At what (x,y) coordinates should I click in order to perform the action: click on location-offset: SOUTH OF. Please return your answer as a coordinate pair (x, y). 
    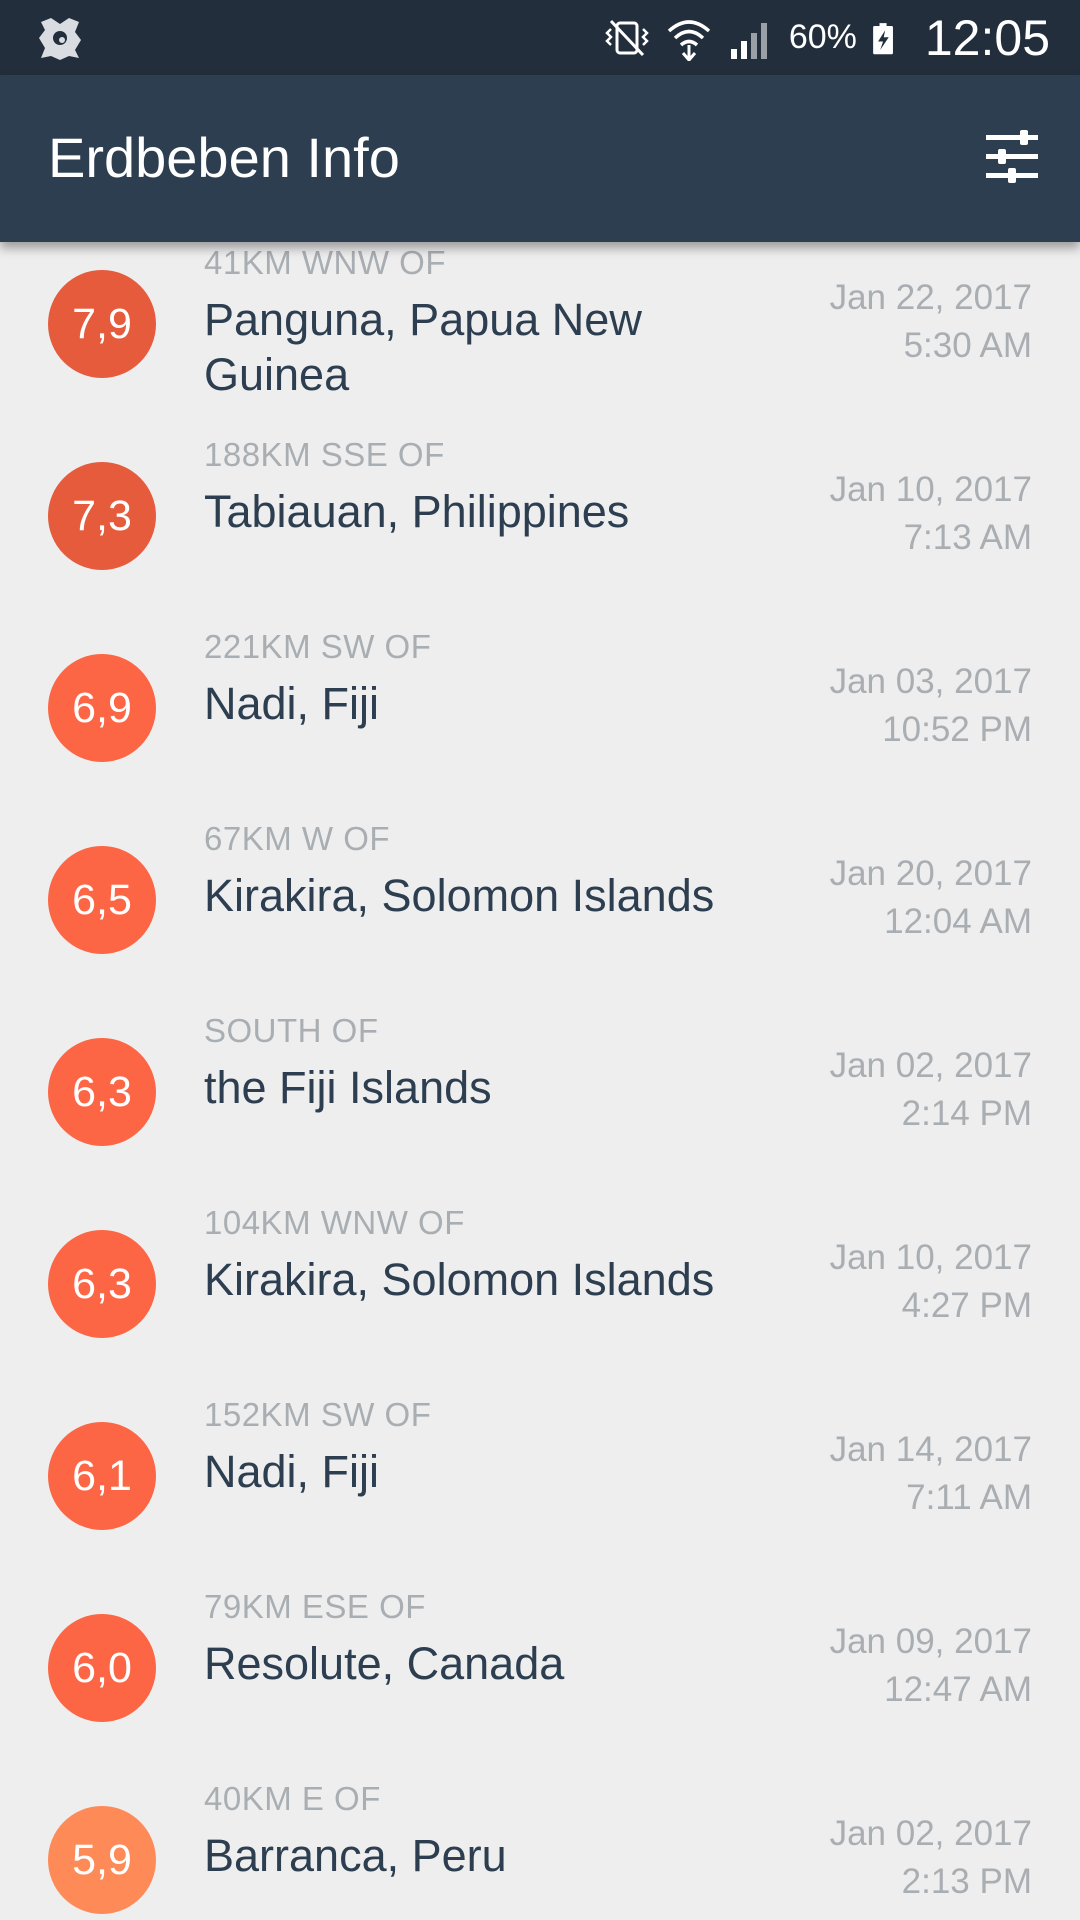
    Looking at the image, I should click on (291, 1030).